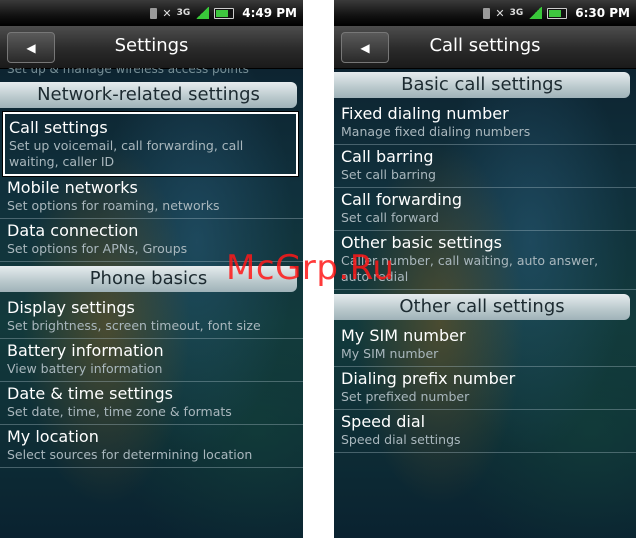 The image size is (636, 538). I want to click on list-item-my-sim-number: My SIM number My SIM number, so click(485, 345).